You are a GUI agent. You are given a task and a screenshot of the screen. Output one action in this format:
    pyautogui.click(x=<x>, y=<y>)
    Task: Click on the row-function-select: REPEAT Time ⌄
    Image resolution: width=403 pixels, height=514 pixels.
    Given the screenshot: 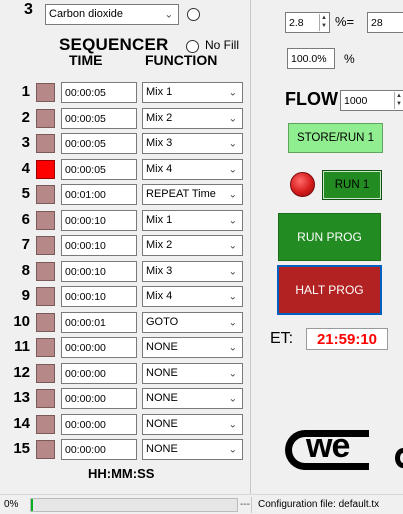 What is the action you would take?
    pyautogui.click(x=192, y=194)
    